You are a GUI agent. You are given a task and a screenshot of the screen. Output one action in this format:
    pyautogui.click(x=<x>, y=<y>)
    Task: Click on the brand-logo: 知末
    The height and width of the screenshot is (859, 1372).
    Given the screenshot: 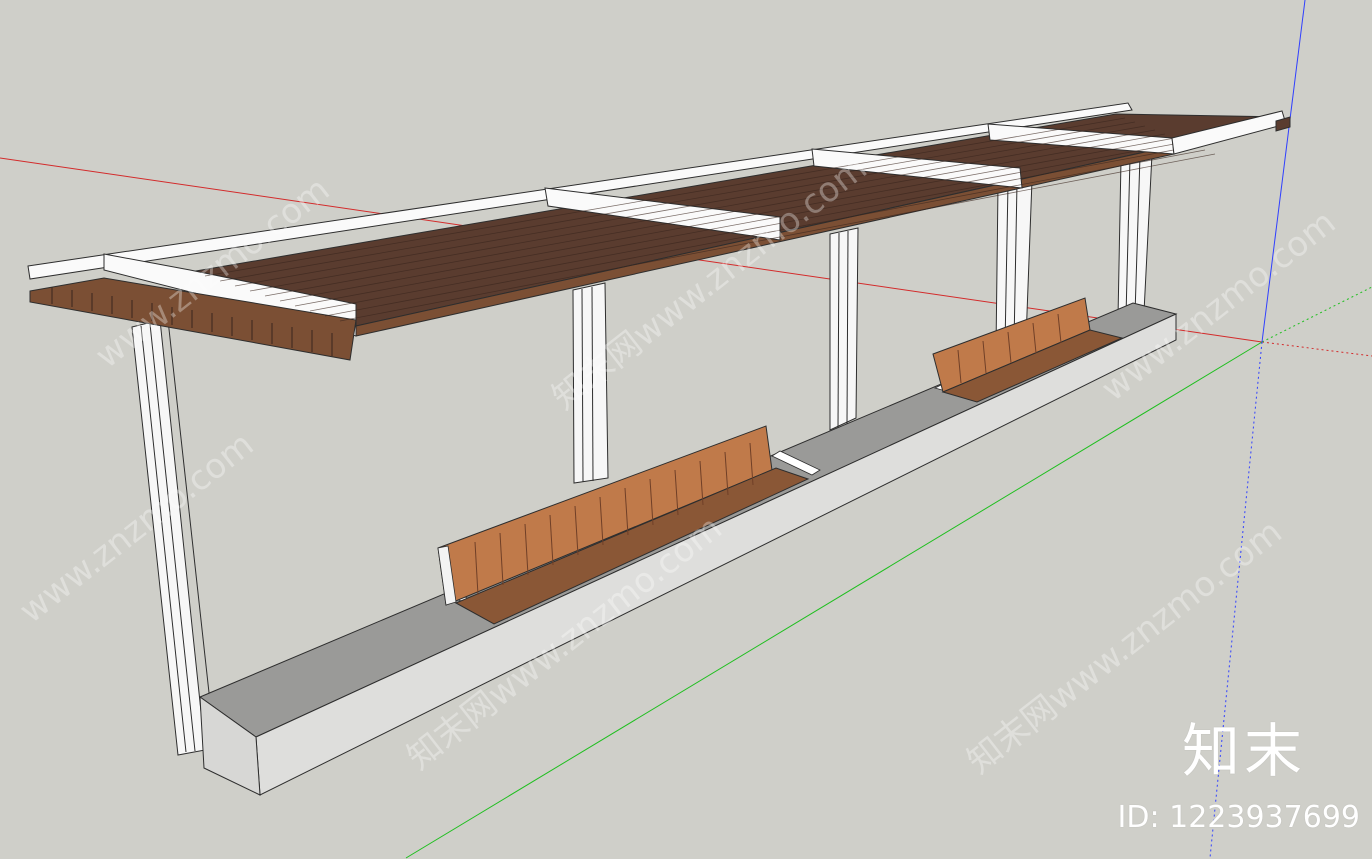 What is the action you would take?
    pyautogui.click(x=1226, y=757)
    